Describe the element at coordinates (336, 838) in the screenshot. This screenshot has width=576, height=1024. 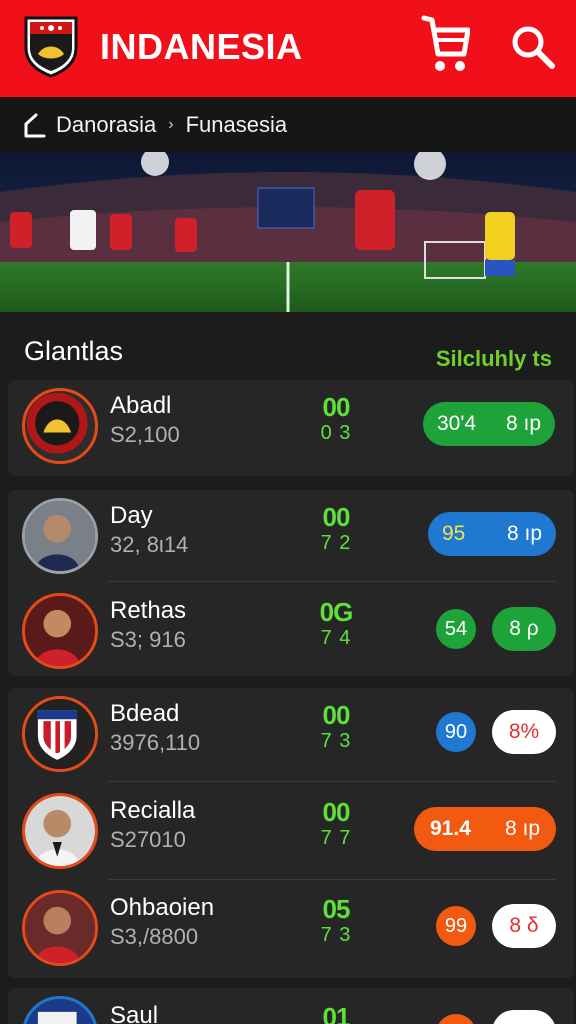
I see `score-bottom: 7 7` at that location.